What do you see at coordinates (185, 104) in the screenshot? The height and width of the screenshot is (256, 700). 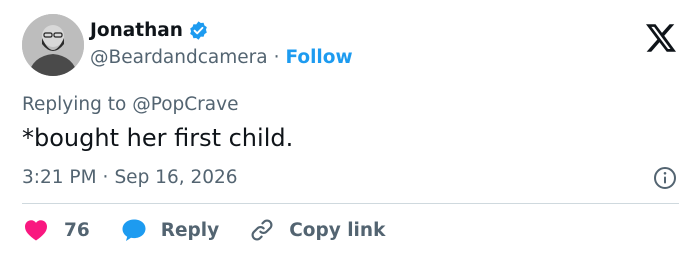 I see `replying-to-mention: @PopCrave` at bounding box center [185, 104].